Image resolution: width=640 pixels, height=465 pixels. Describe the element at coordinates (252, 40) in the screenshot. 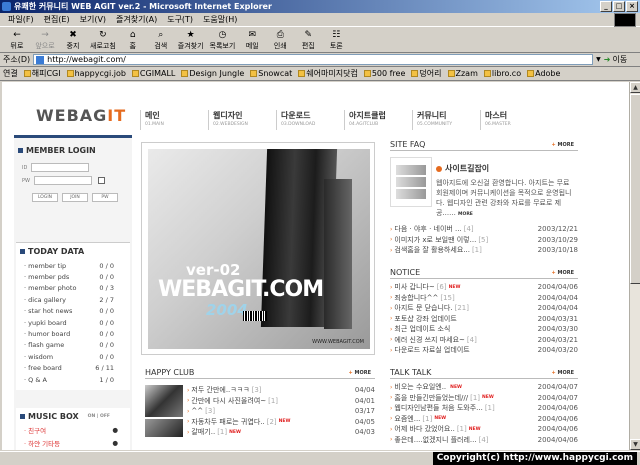

I see `toolbar-button: ✉ 메일` at that location.